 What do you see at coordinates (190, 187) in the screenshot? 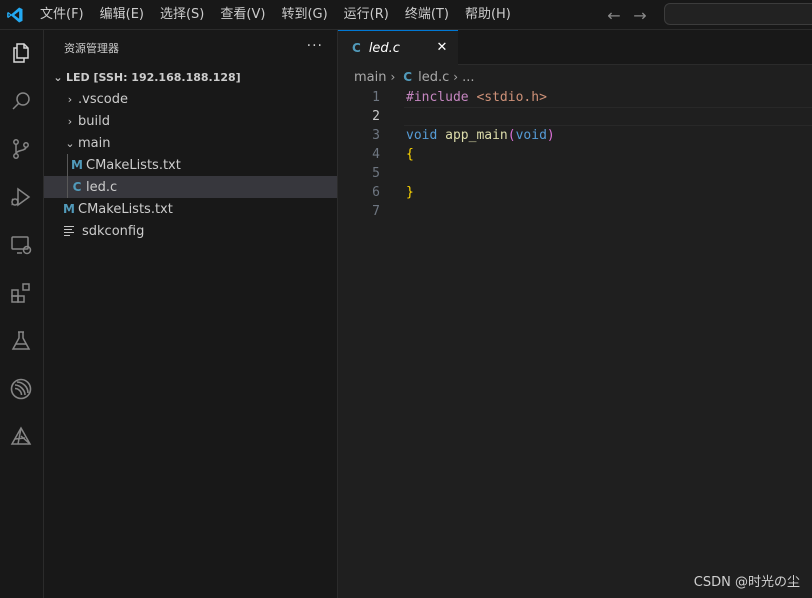
I see `tree-file-led-c: C led.c` at bounding box center [190, 187].